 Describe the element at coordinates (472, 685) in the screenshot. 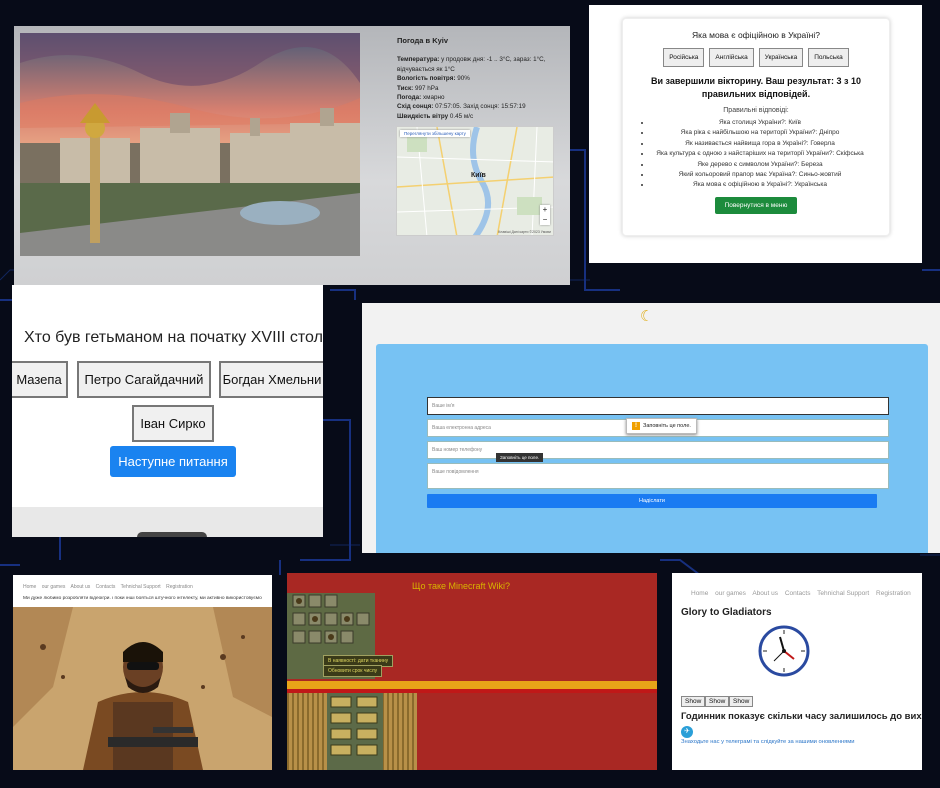

I see `yellow-divider` at that location.